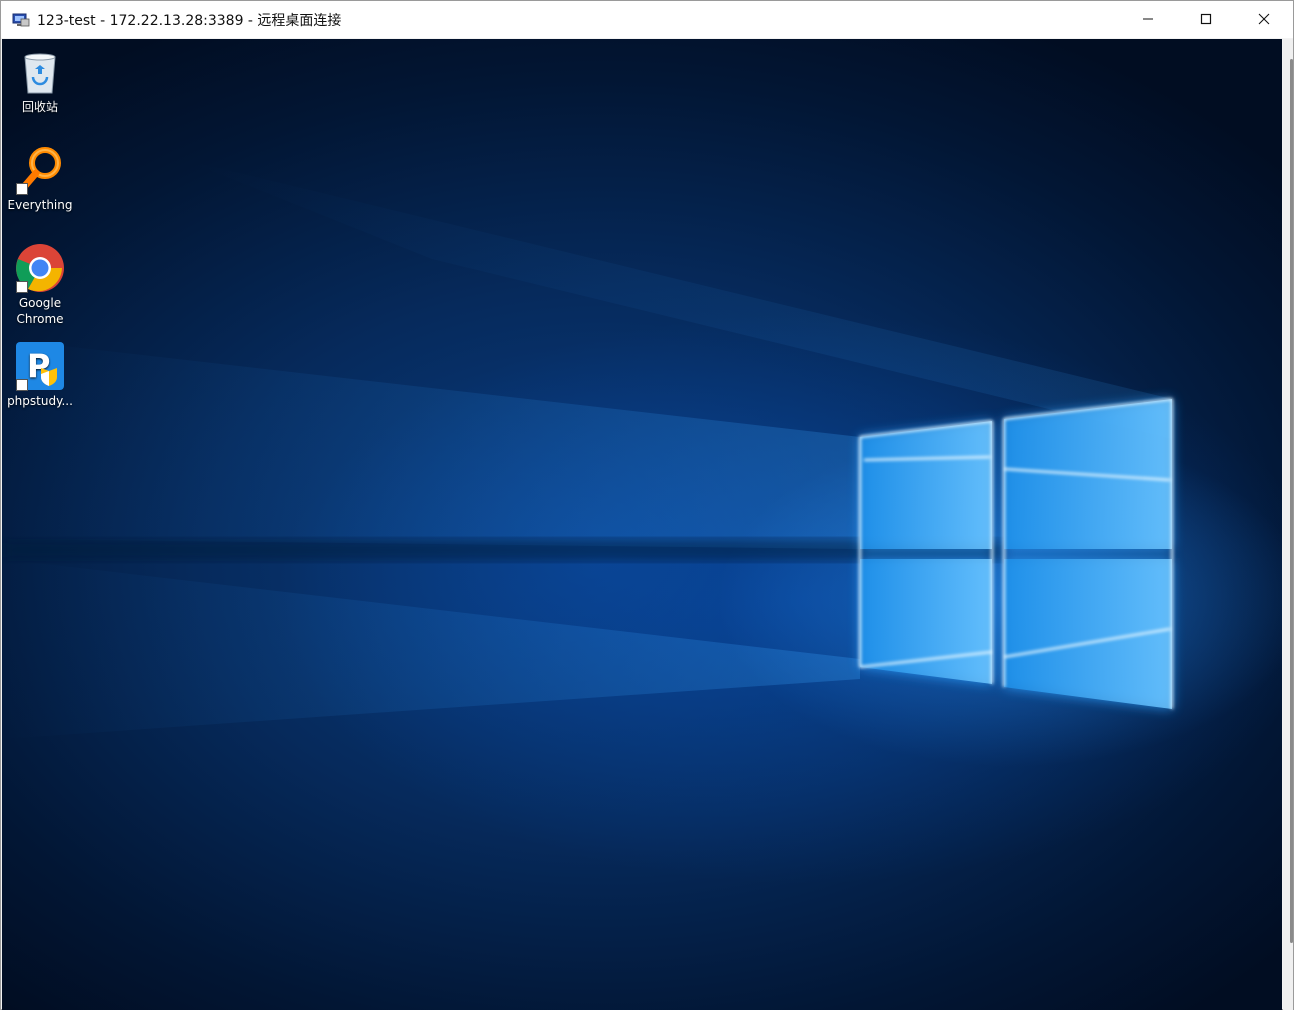 The height and width of the screenshot is (1010, 1294). I want to click on close-icon, so click(1264, 19).